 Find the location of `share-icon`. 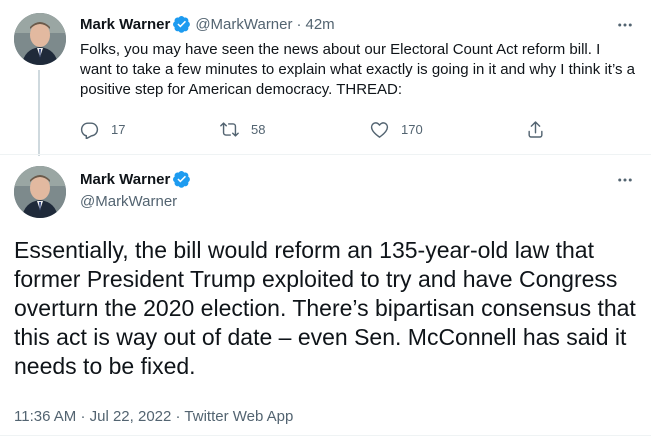

share-icon is located at coordinates (535, 129).